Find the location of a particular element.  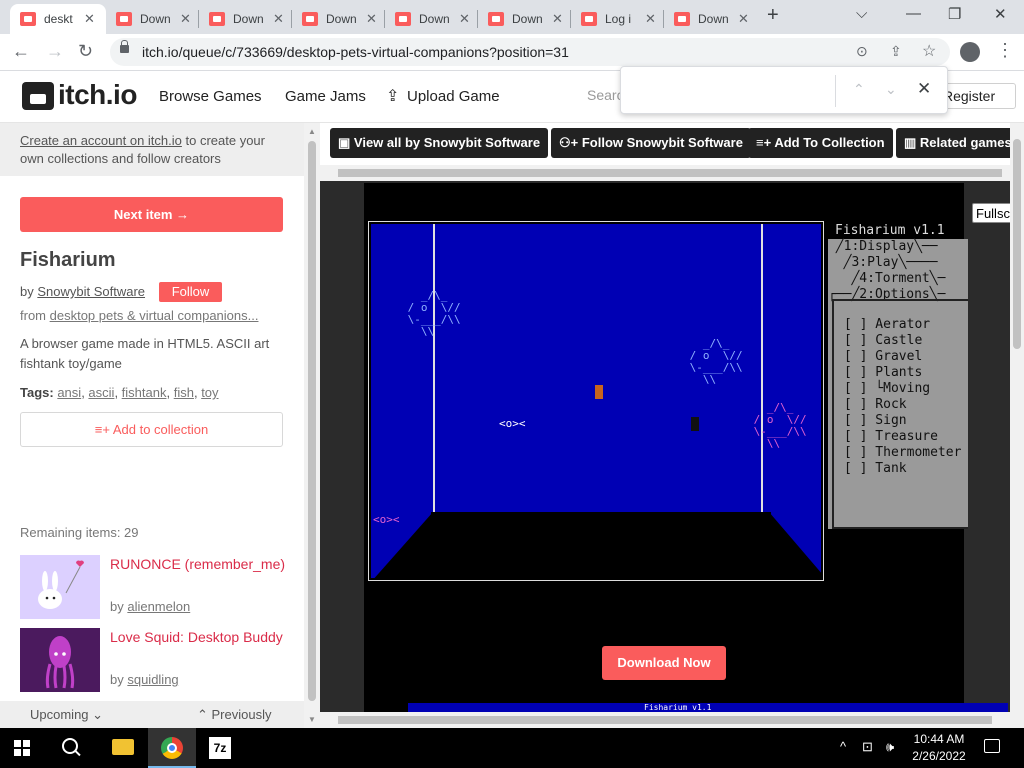

add-to-collection-action-button: ≡+ Add To Collection is located at coordinates (820, 143).